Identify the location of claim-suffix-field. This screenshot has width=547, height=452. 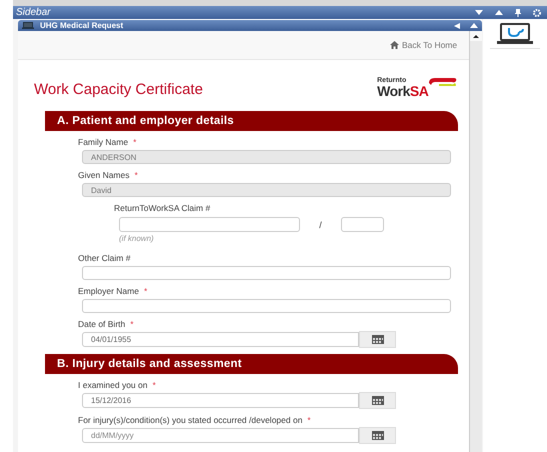
(362, 224).